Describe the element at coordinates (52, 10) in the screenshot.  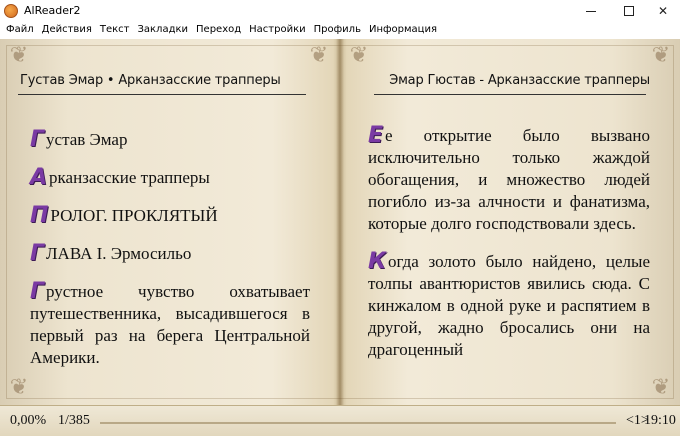
I see `window-title: AlReader2` at that location.